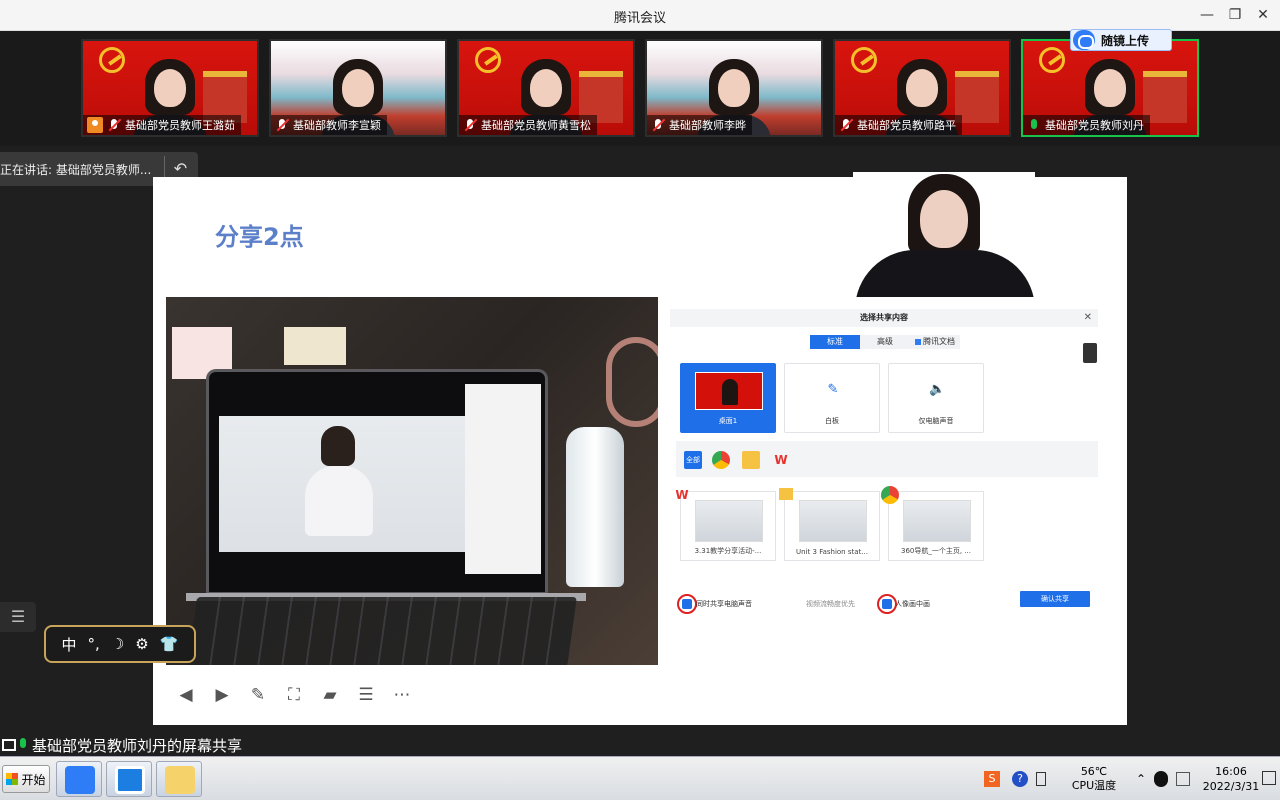 The image size is (1280, 800). I want to click on help-icon: ?, so click(1020, 779).